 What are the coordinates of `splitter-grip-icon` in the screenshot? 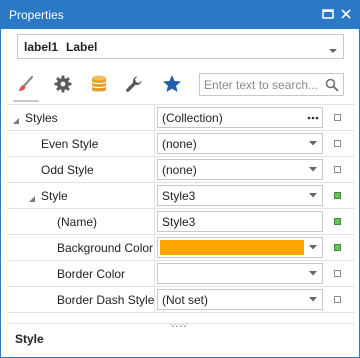 It's located at (179, 324).